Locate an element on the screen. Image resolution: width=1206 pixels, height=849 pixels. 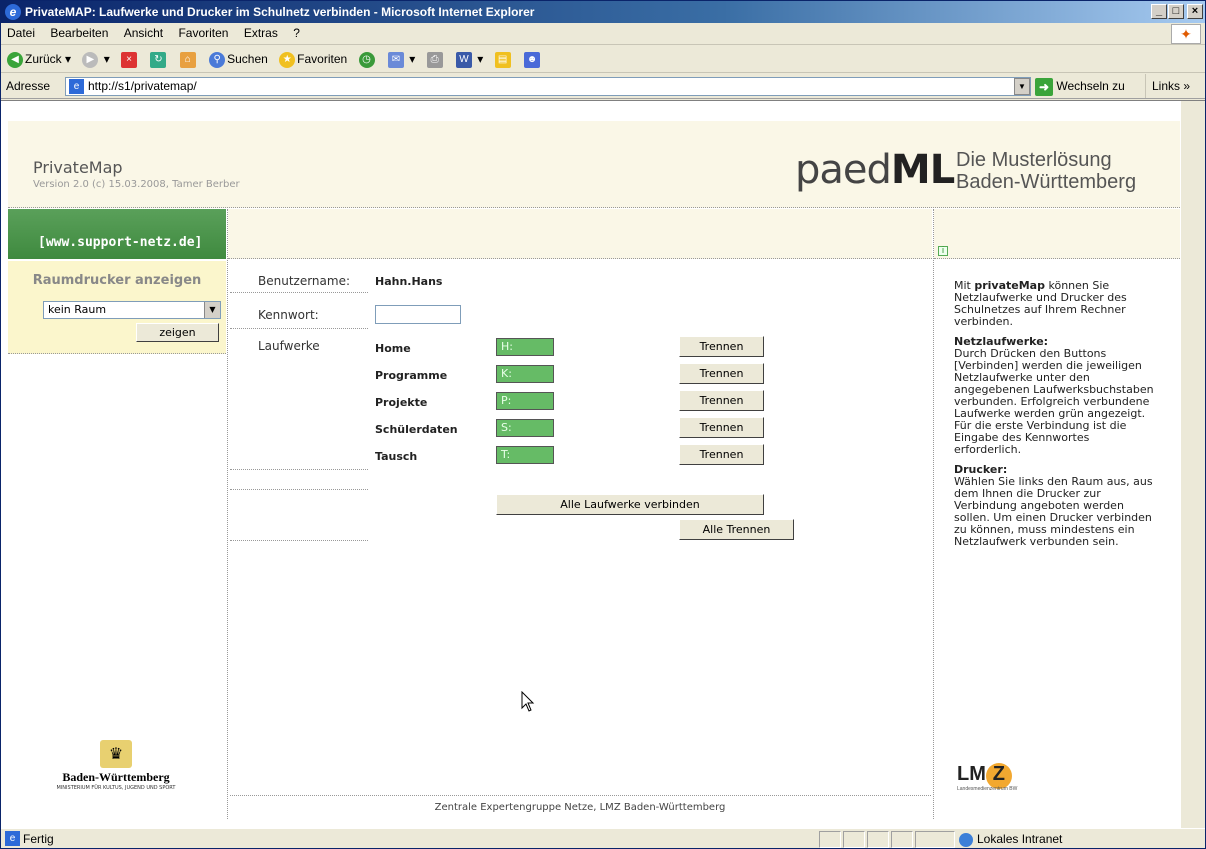
drive-name-schuelerdaten: Schülerdaten is located at coordinates (416, 429).